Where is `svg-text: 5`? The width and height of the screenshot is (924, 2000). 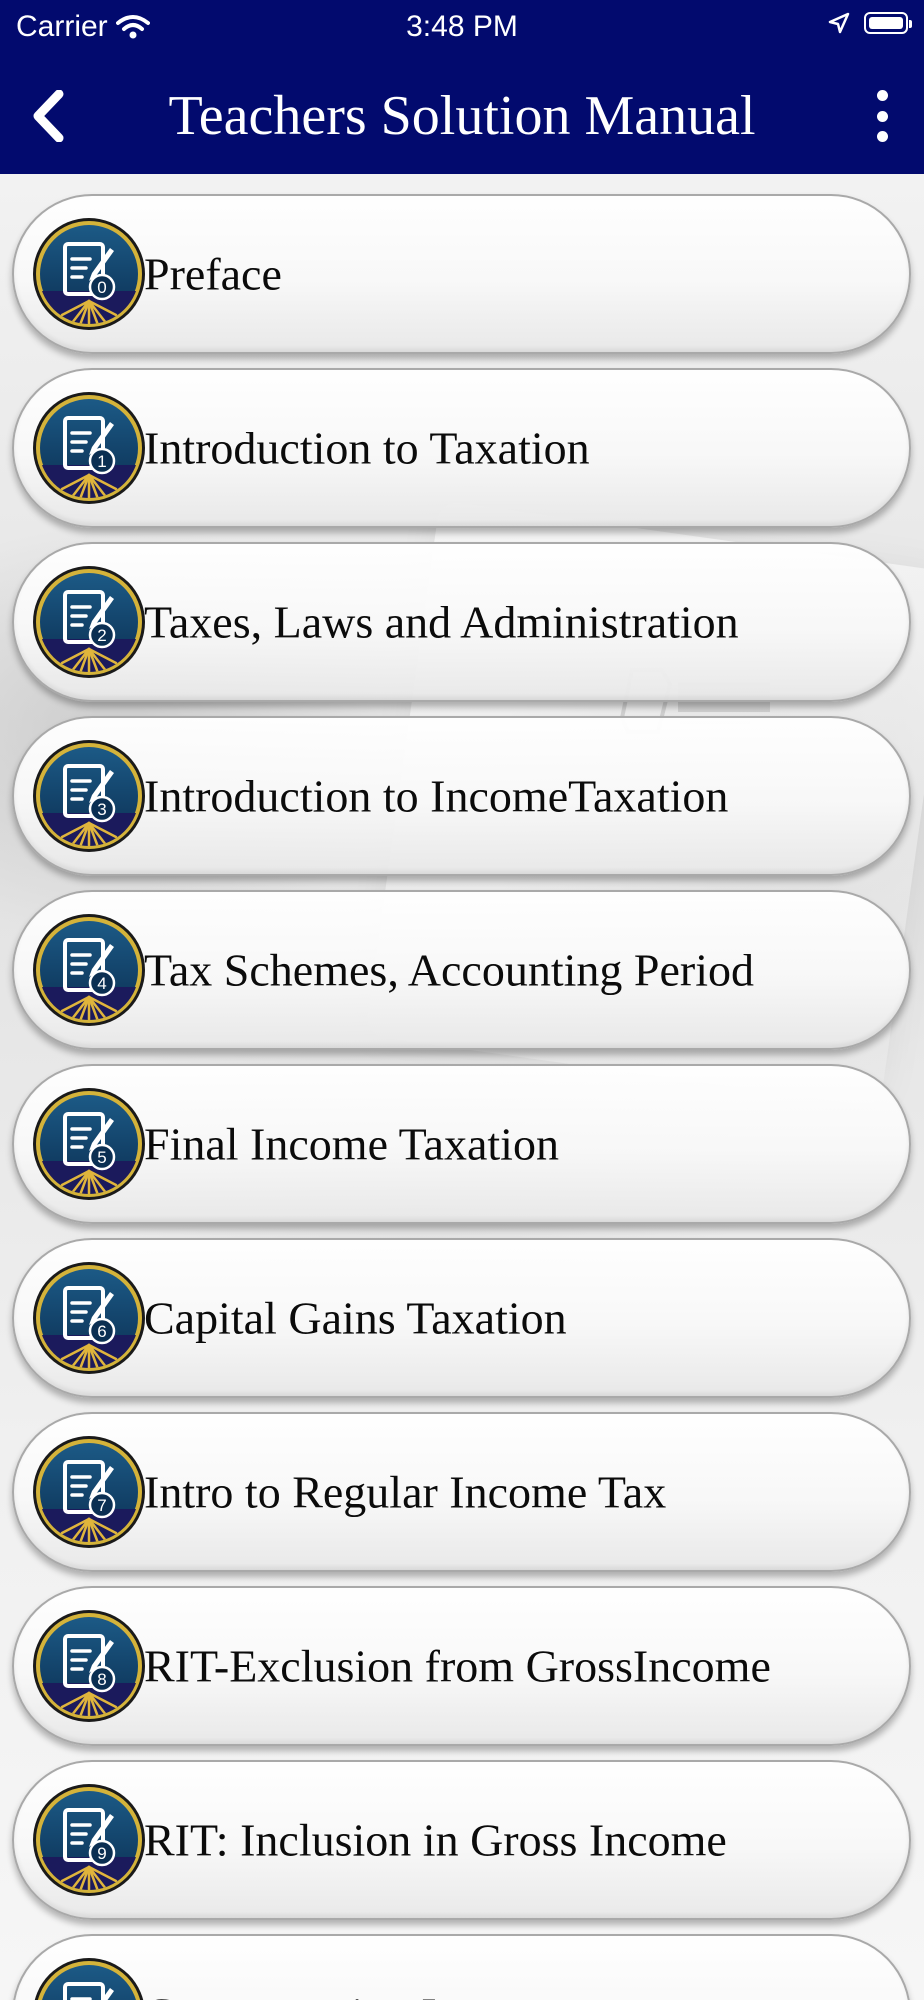
svg-text: 5 is located at coordinates (101, 1157).